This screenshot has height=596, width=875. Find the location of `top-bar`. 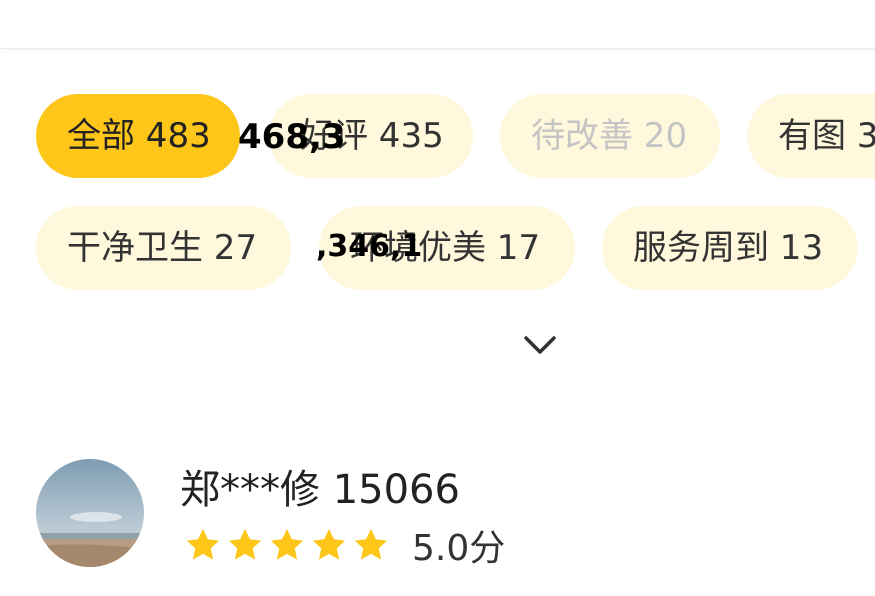

top-bar is located at coordinates (437, 24).